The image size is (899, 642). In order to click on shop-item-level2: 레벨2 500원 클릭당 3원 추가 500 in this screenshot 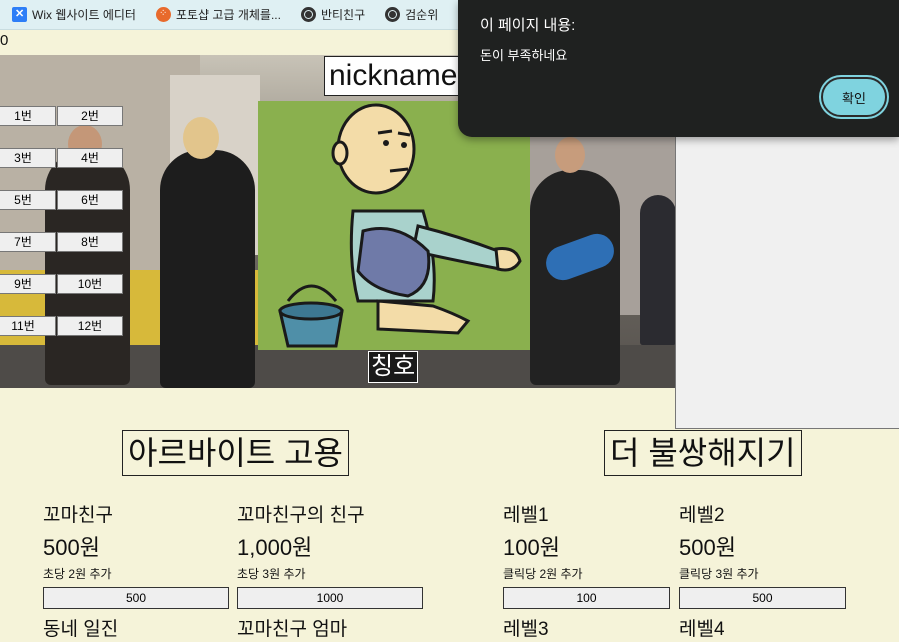, I will do `click(772, 556)`.